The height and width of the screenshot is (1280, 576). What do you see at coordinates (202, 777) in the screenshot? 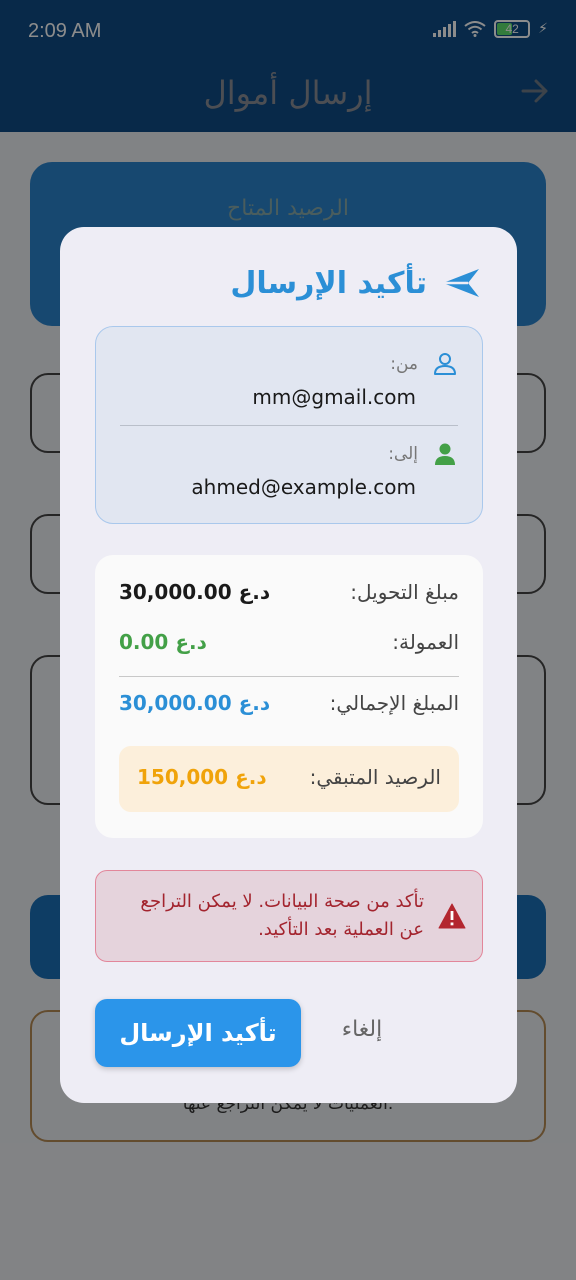
I see `remaining-value: 150,000 د.ع` at bounding box center [202, 777].